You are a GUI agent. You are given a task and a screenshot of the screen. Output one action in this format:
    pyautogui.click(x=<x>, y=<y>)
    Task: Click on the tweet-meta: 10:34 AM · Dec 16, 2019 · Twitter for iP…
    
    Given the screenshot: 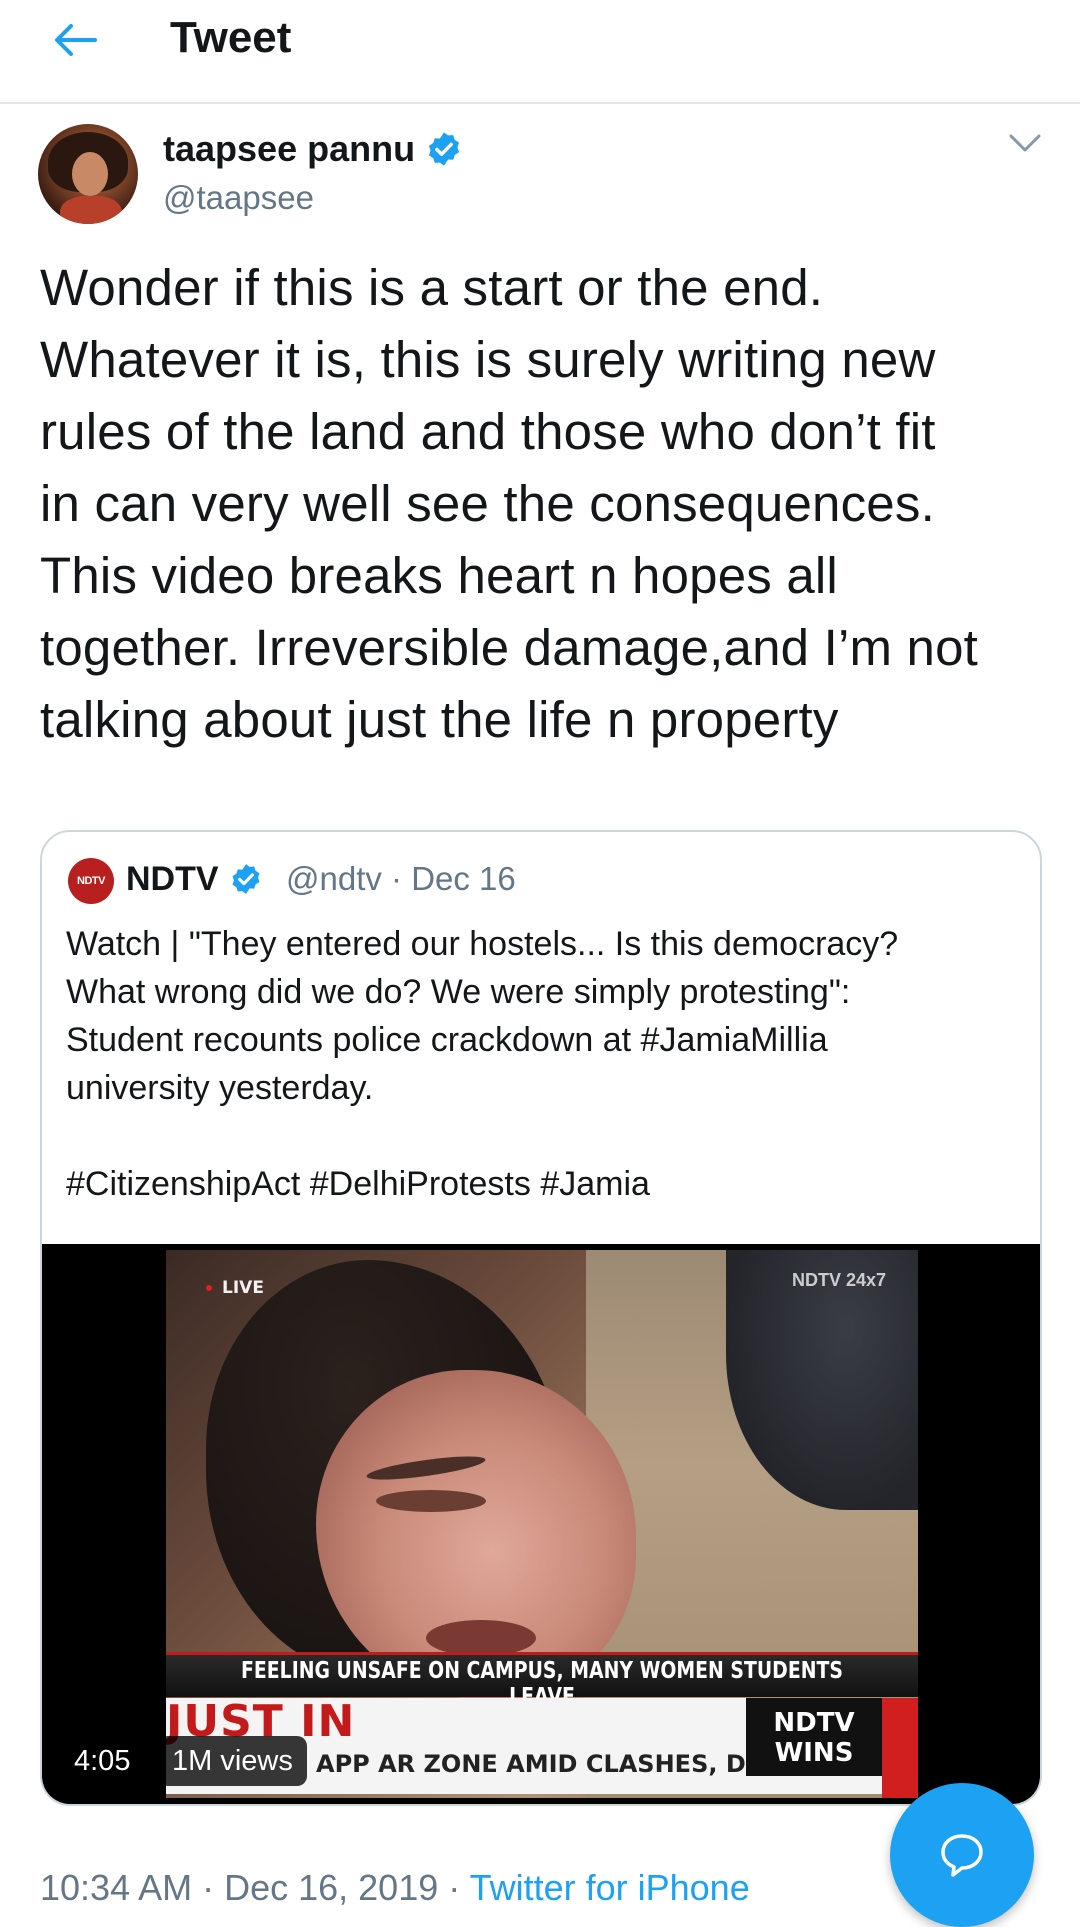 What is the action you would take?
    pyautogui.click(x=395, y=1888)
    